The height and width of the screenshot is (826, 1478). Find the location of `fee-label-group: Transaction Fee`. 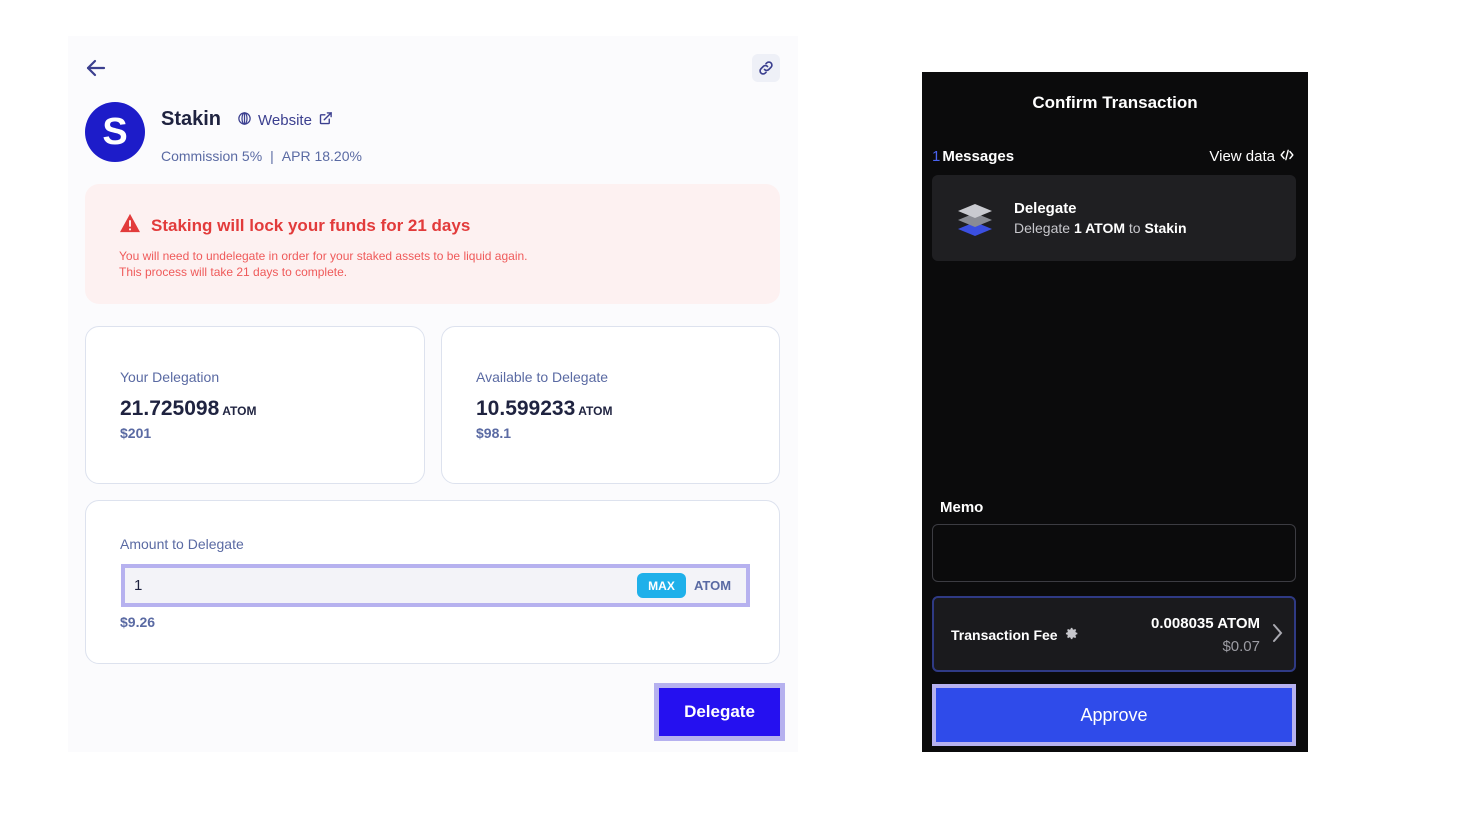

fee-label-group: Transaction Fee is located at coordinates (1015, 635).